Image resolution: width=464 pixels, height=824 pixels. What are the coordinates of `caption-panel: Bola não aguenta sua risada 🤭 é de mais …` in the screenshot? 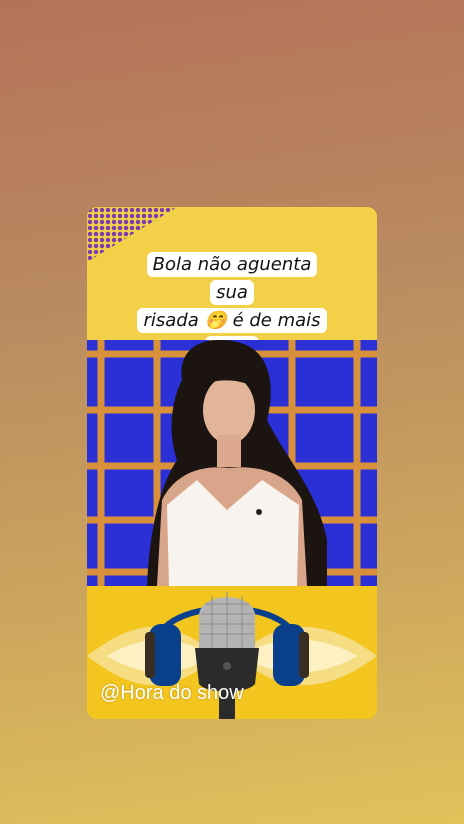 It's located at (232, 284).